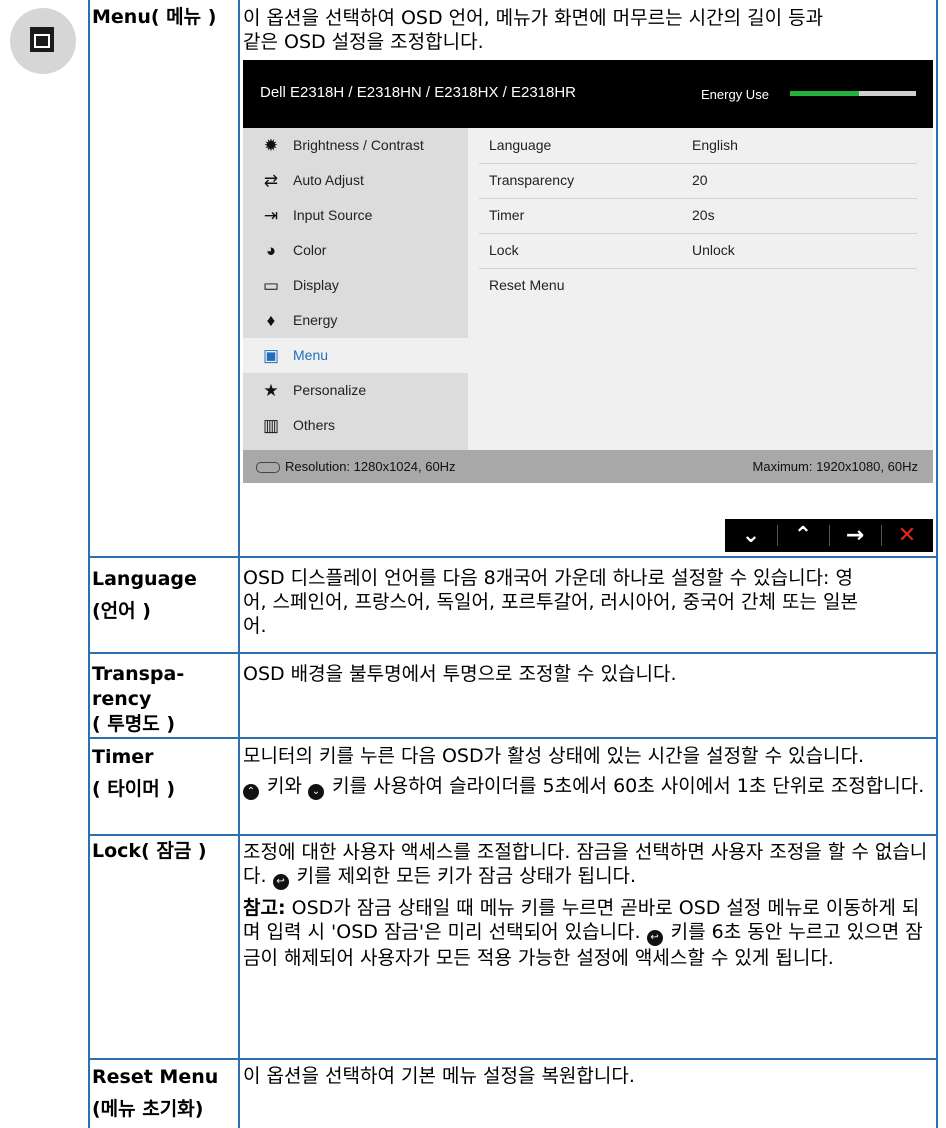 This screenshot has height=1128, width=946. I want to click on timer-label: Timer ( 타이머 ), so click(133, 773).